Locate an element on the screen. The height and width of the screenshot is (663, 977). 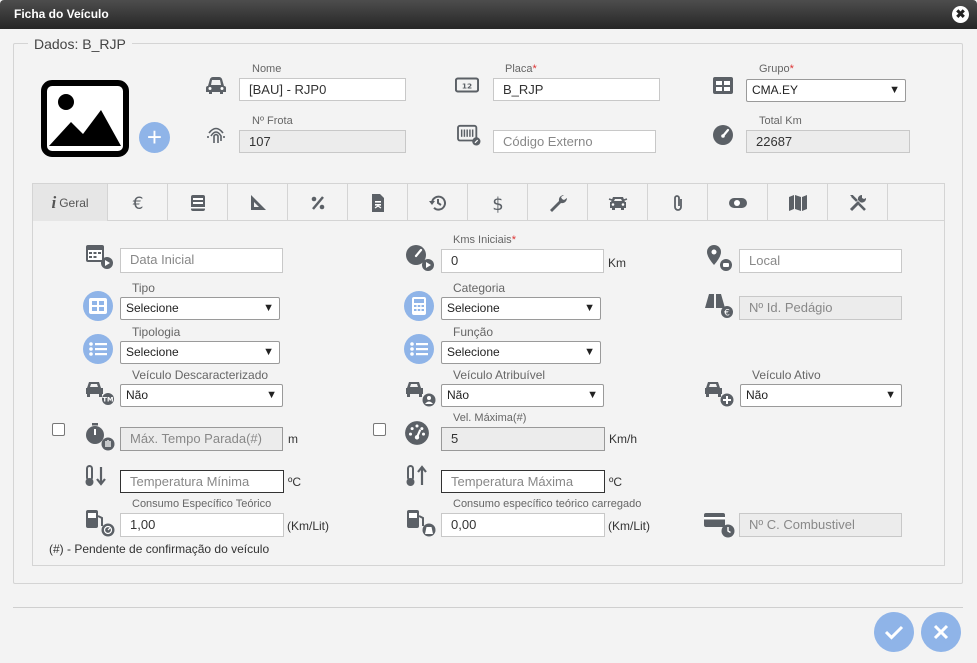
tab-dollar: $ is located at coordinates (498, 202).